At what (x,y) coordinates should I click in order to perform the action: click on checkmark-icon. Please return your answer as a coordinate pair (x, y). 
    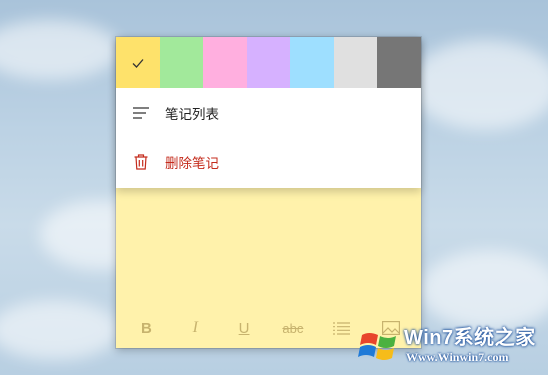
    Looking at the image, I should click on (138, 63).